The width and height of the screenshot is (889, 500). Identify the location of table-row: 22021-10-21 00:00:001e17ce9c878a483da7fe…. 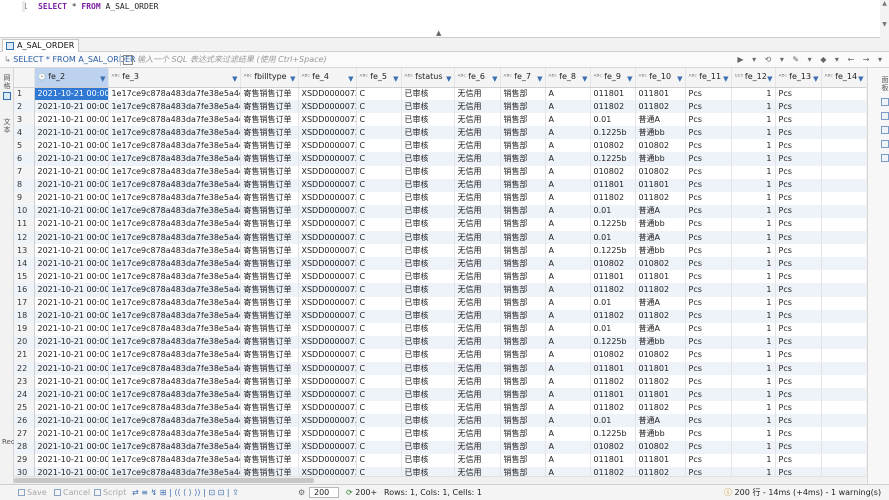
(440, 107).